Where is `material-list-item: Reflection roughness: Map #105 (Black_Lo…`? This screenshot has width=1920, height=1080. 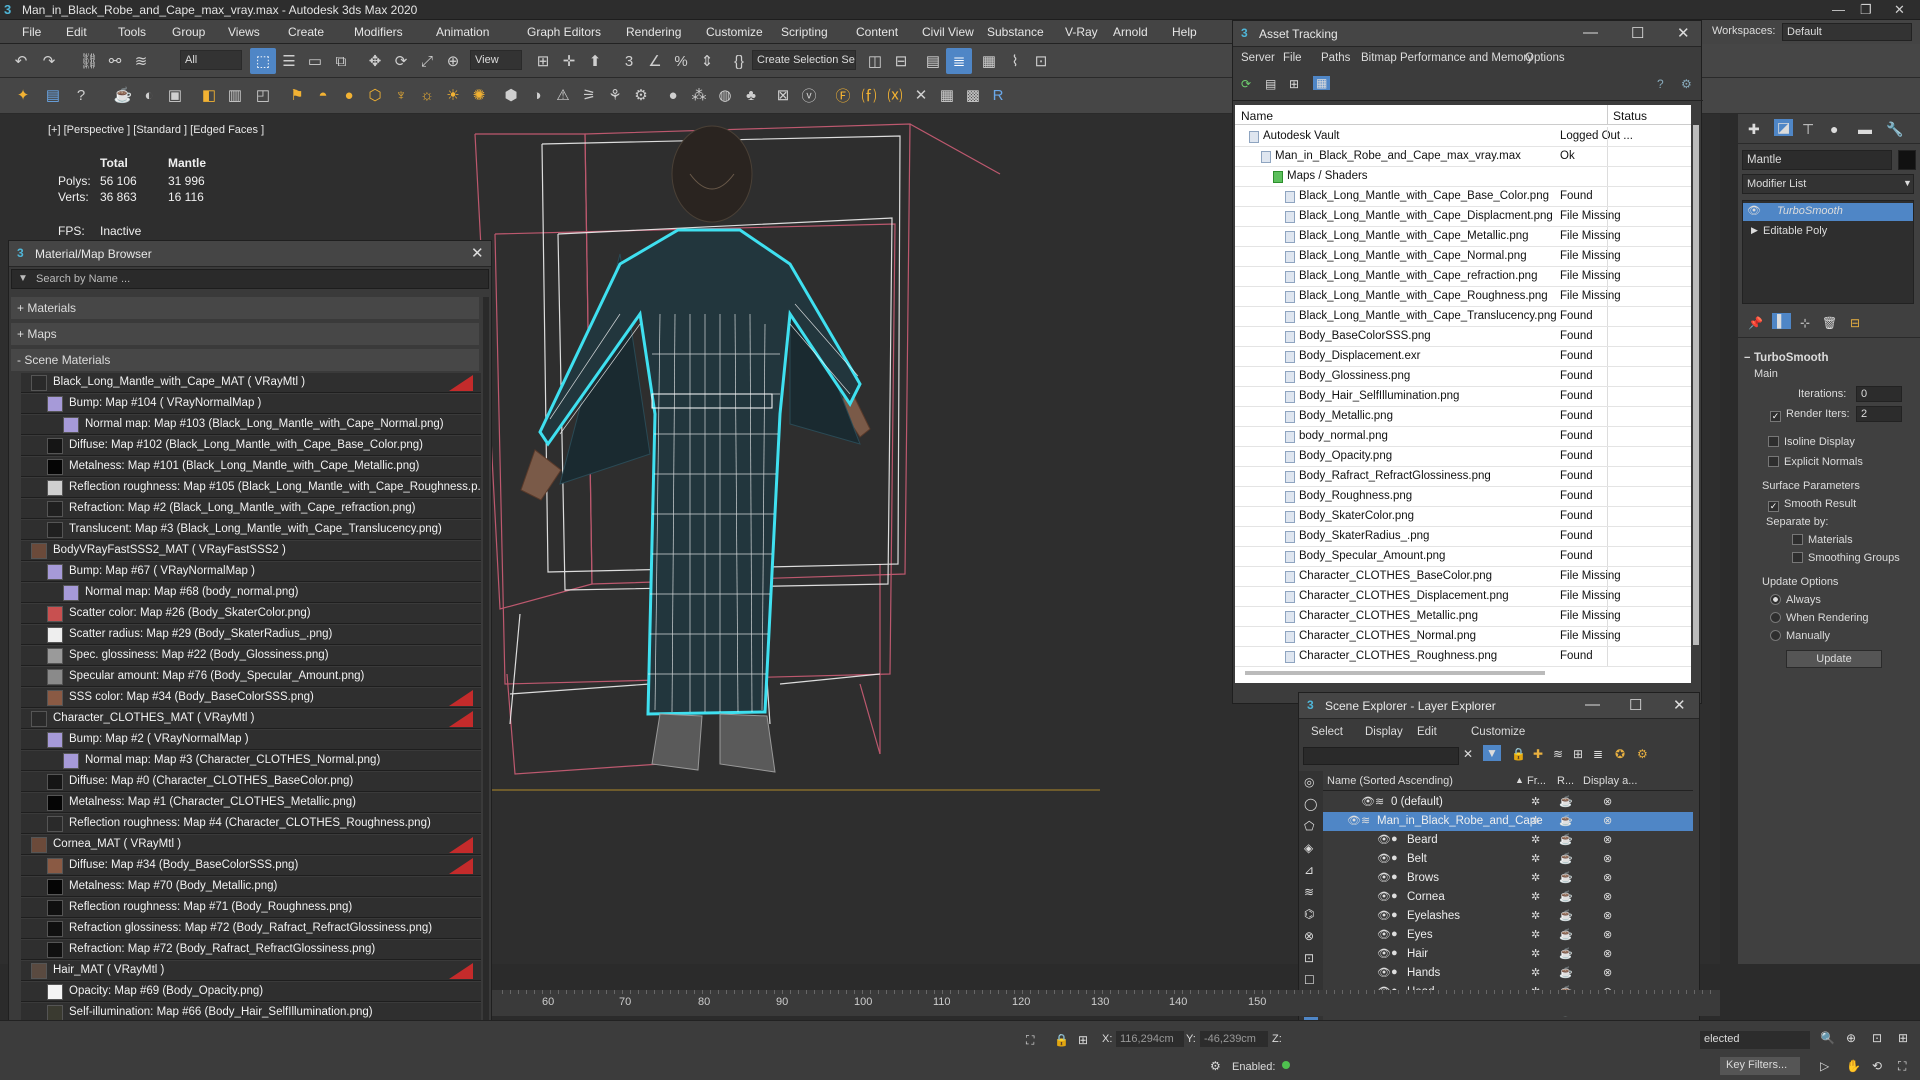
material-list-item: Reflection roughness: Map #105 (Black_Lo… is located at coordinates (251, 488).